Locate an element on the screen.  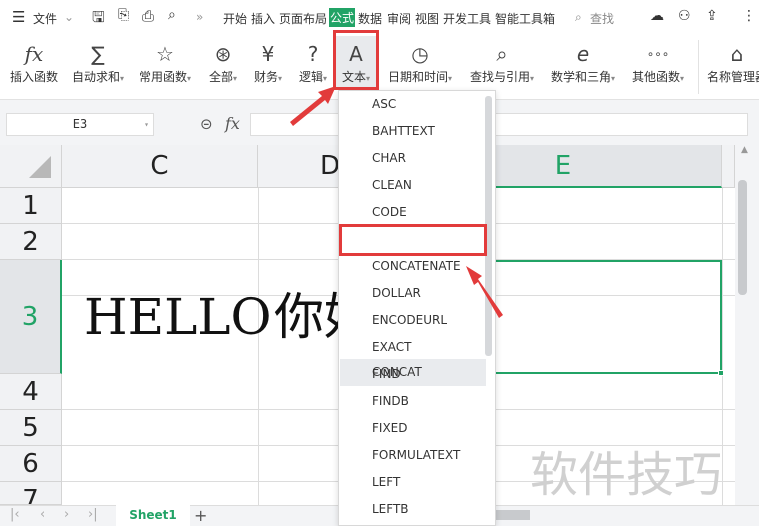
preview-icon: ⌕ is located at coordinates (172, 15).